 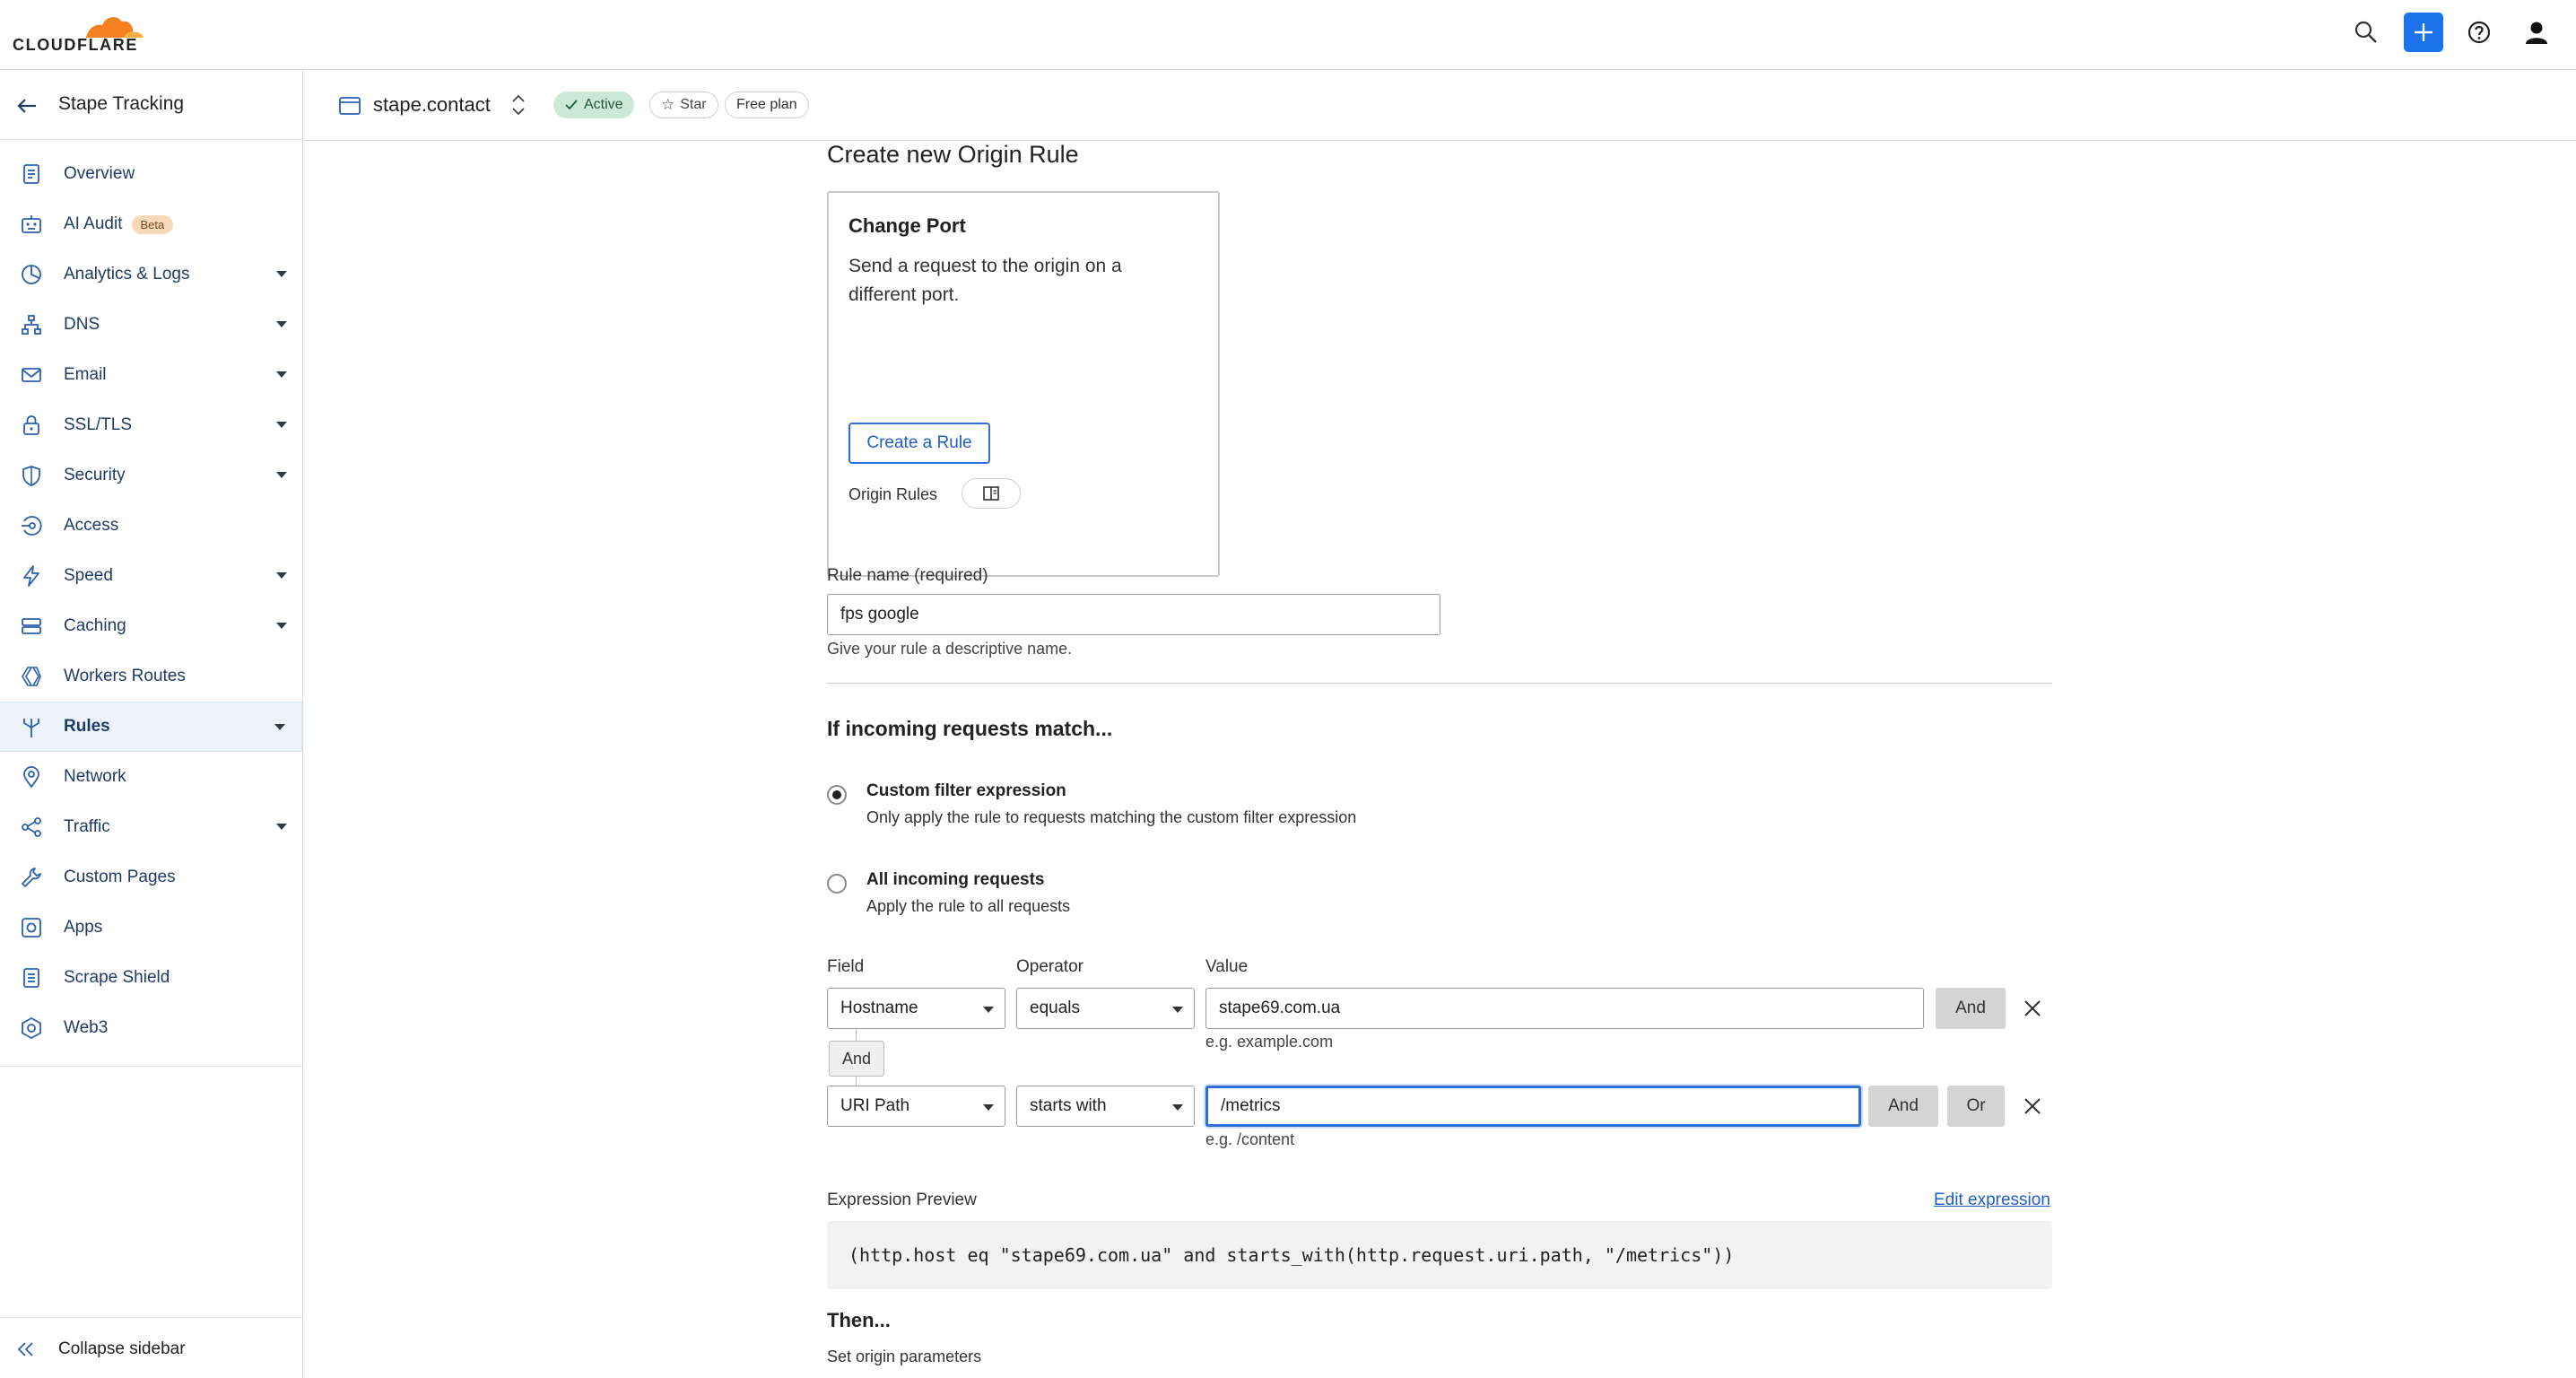 What do you see at coordinates (846, 966) in the screenshot?
I see `field-header: Field` at bounding box center [846, 966].